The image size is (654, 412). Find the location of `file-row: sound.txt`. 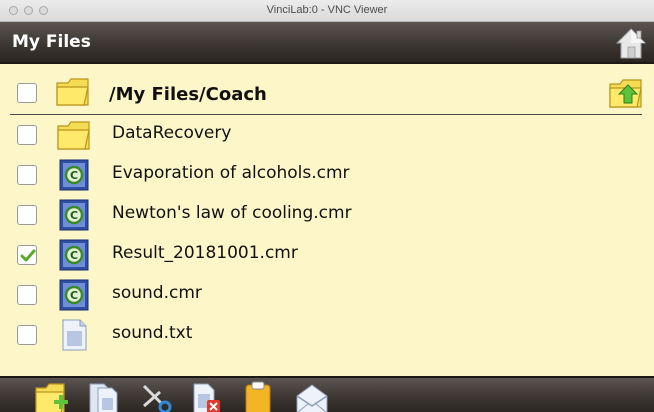

file-row: sound.txt is located at coordinates (327, 335).